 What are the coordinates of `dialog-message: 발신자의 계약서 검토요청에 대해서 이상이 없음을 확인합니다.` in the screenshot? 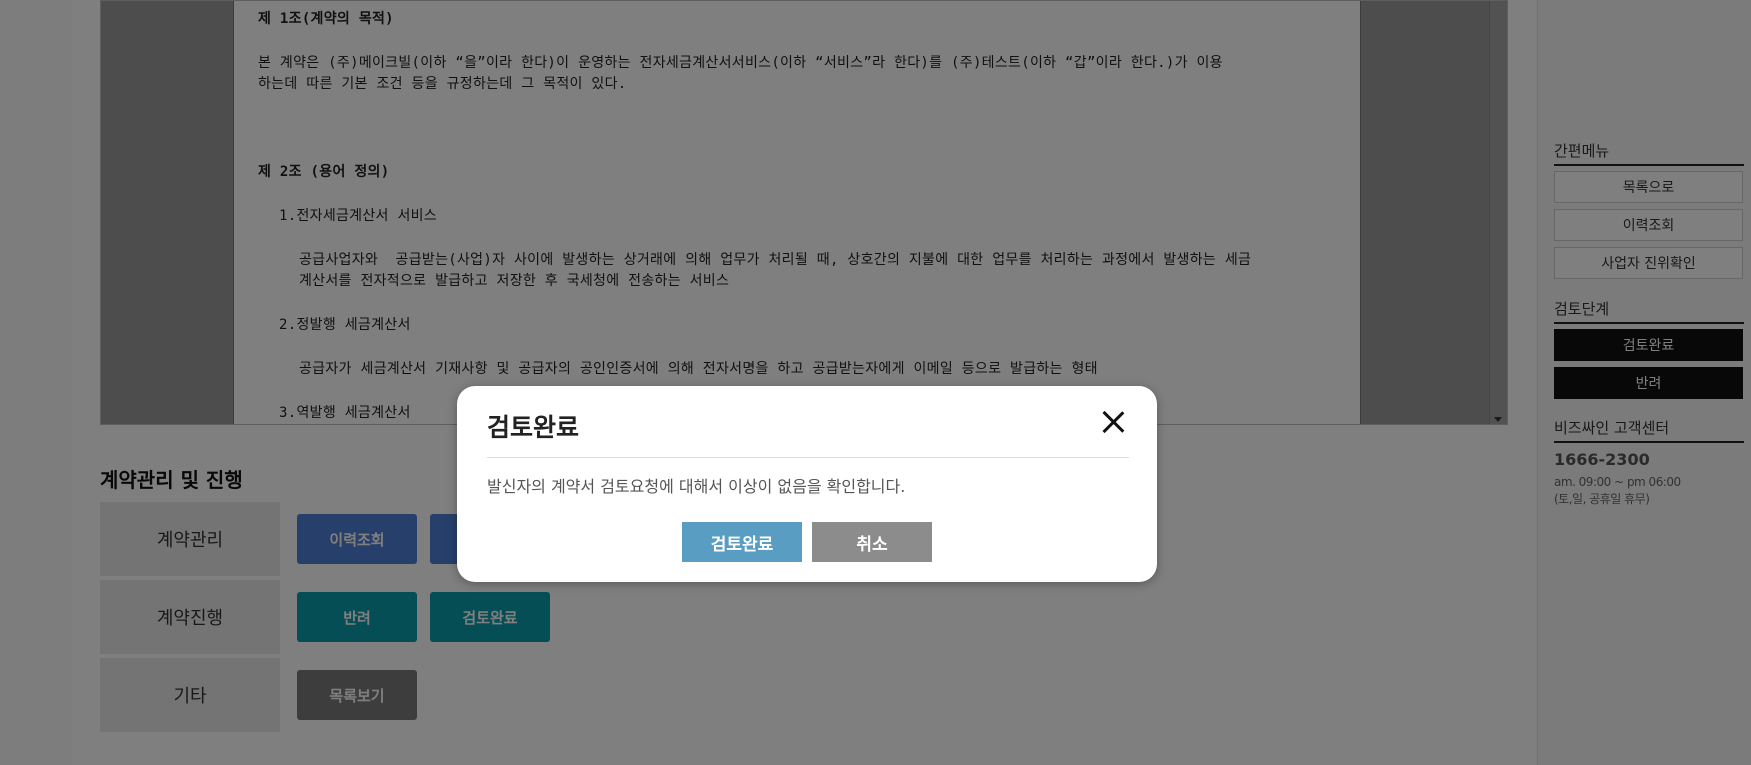 It's located at (696, 486).